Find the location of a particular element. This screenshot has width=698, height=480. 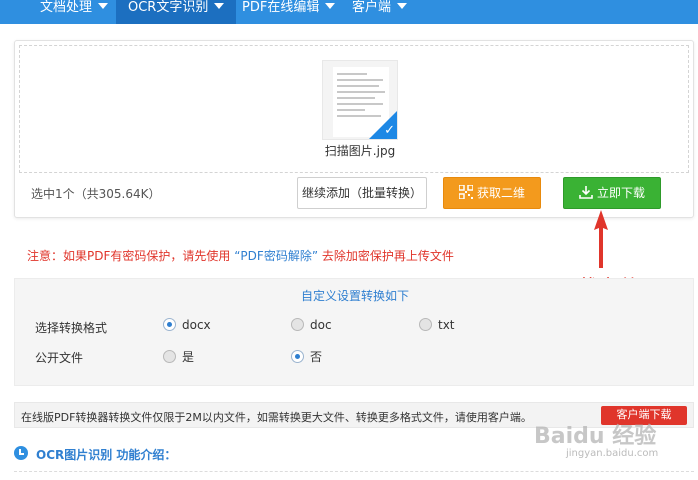

format-option-docx: docx is located at coordinates (187, 325).